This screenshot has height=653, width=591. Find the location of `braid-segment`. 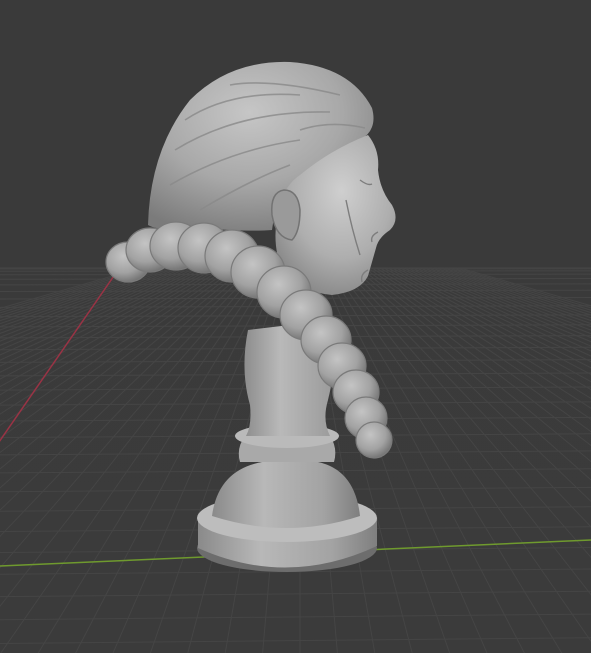

braid-segment is located at coordinates (374, 440).